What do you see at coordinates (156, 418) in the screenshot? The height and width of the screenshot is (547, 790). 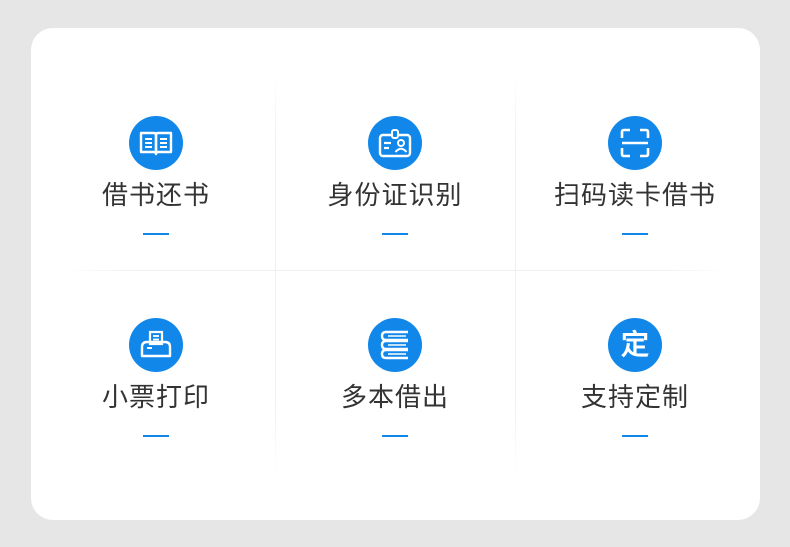 I see `feature-receipt-printing: 小票打印` at bounding box center [156, 418].